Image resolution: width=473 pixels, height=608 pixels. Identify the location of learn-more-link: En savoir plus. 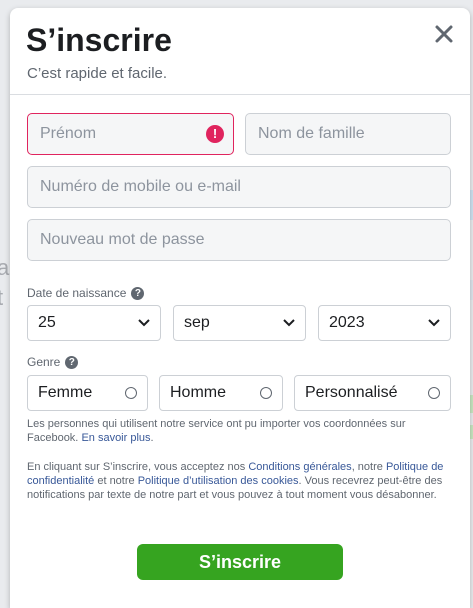
(115, 438).